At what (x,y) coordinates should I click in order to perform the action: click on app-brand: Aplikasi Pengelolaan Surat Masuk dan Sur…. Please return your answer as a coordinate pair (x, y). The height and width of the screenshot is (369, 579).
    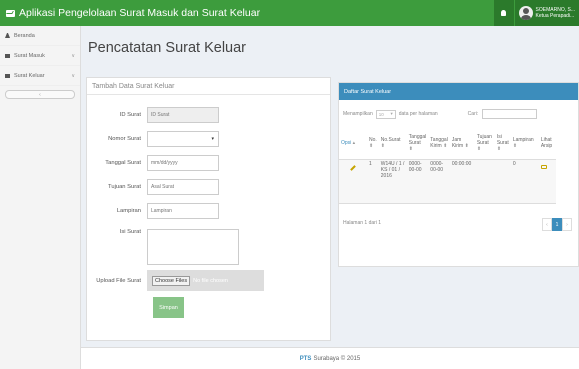
    Looking at the image, I should click on (247, 13).